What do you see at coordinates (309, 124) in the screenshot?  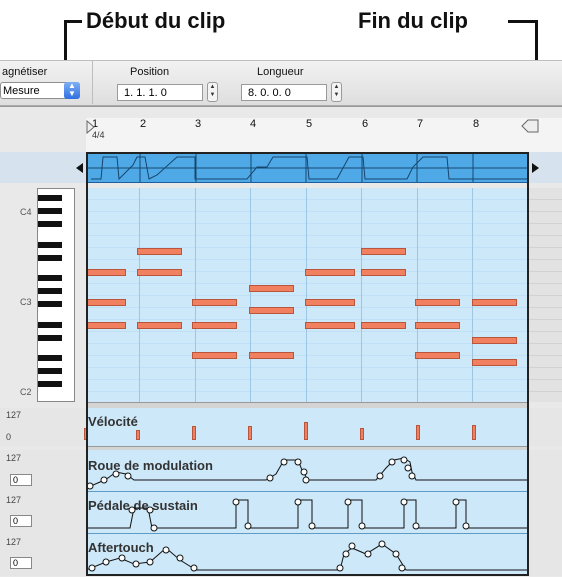 I see `bar-number: 5` at bounding box center [309, 124].